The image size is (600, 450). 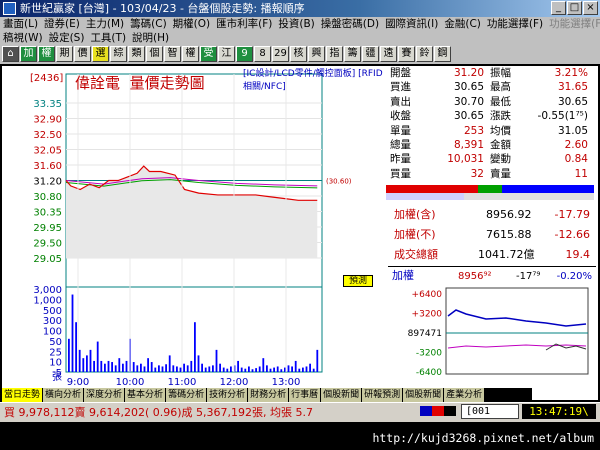 I want to click on volume-tick-label: 500, so click(x=52, y=311).